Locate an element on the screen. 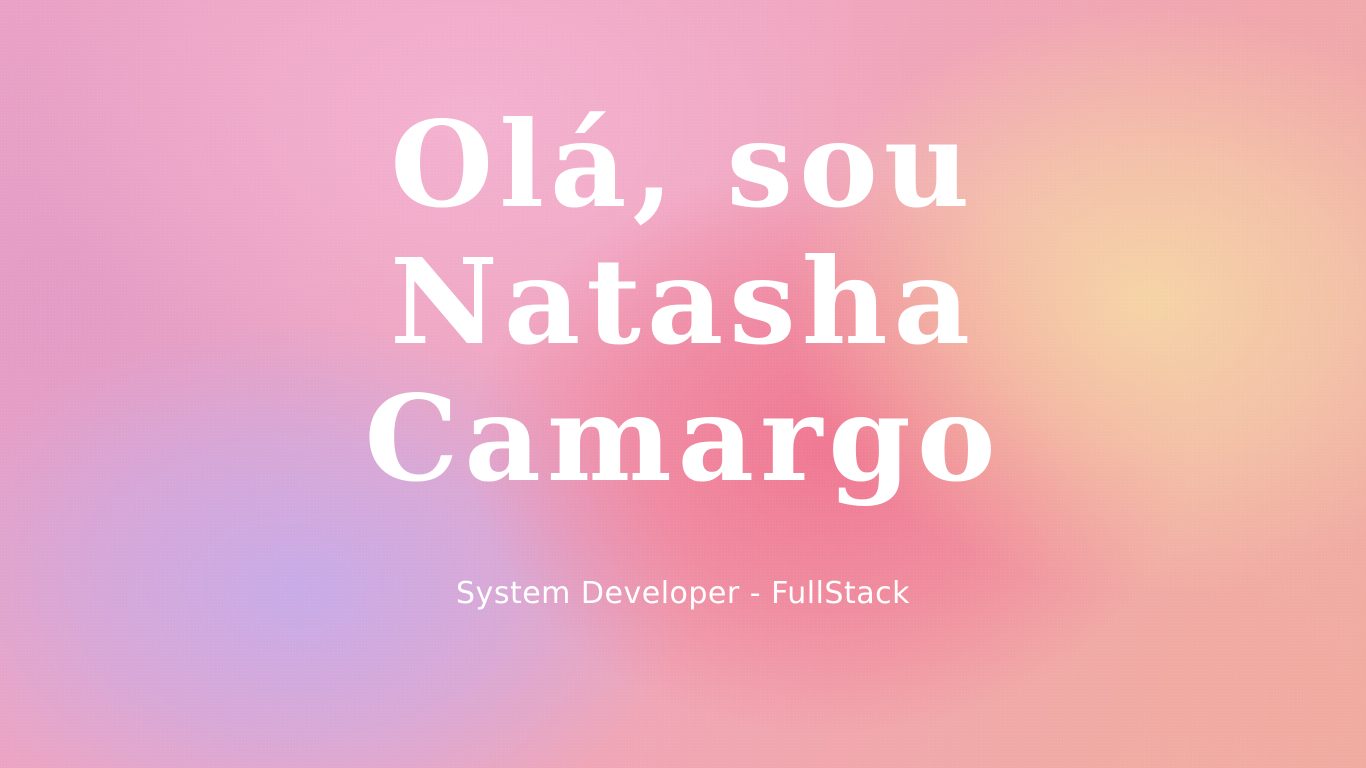 This screenshot has width=1366, height=768. hero-subtitle: System Developer - FullStack is located at coordinates (683, 593).